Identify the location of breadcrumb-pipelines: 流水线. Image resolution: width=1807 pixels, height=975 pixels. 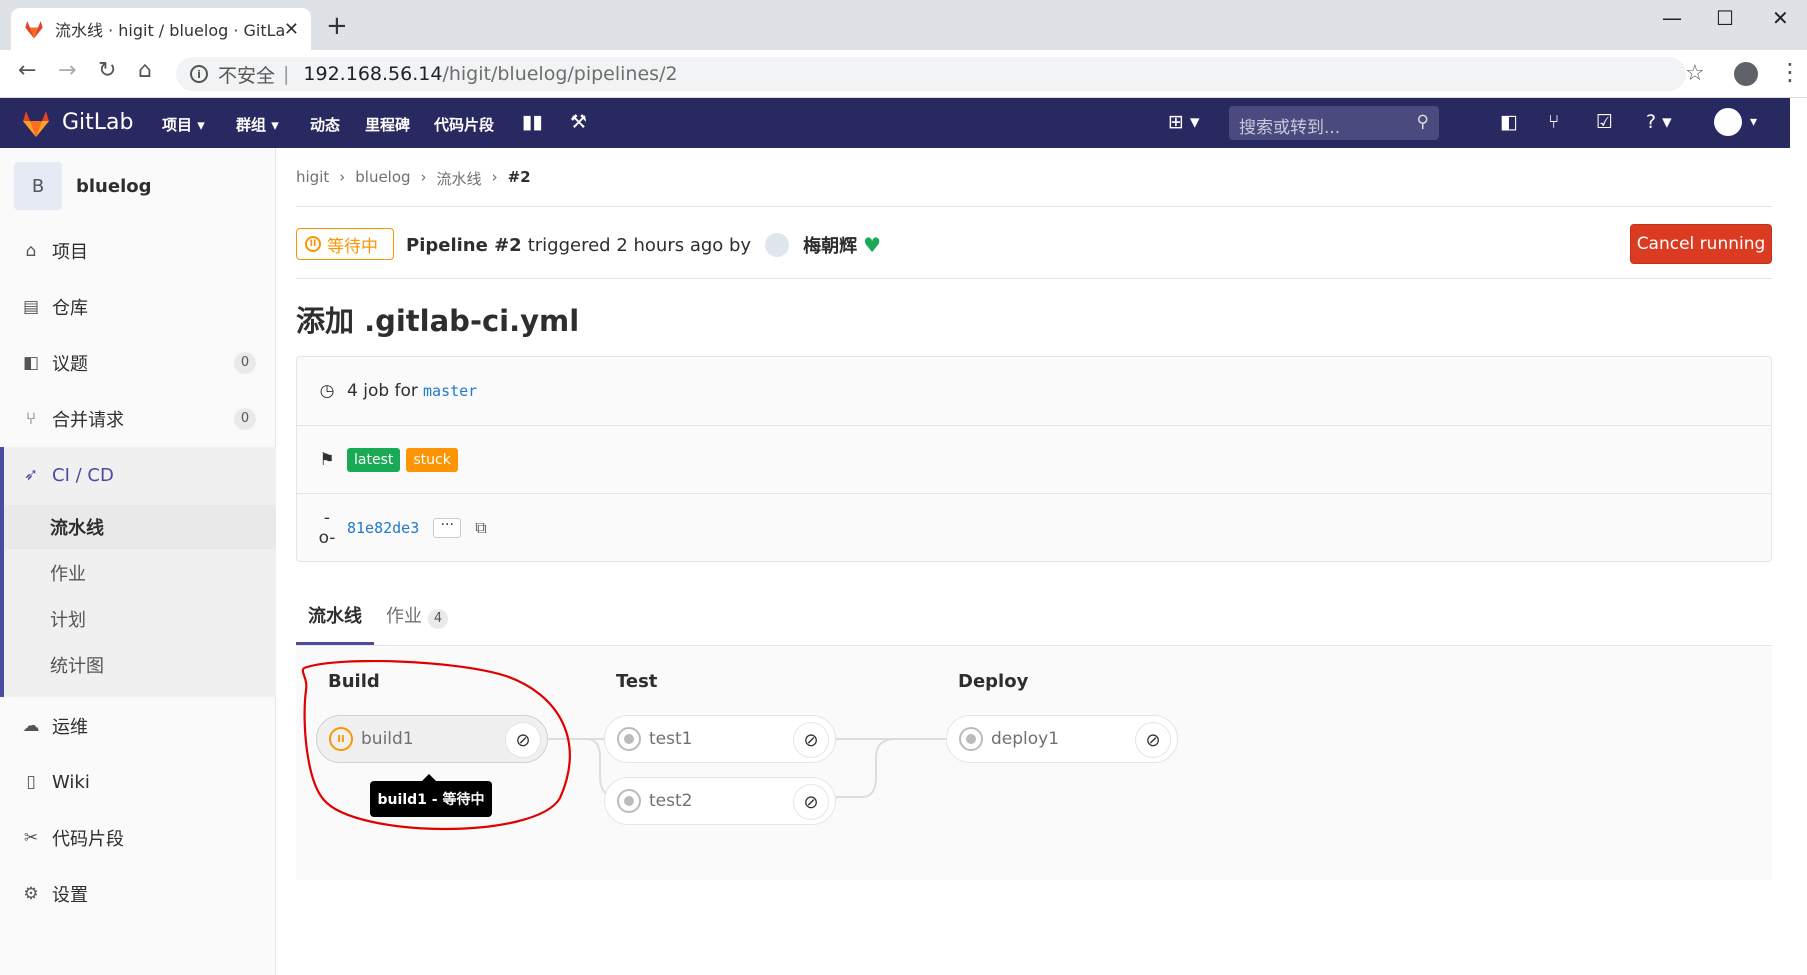
(459, 178).